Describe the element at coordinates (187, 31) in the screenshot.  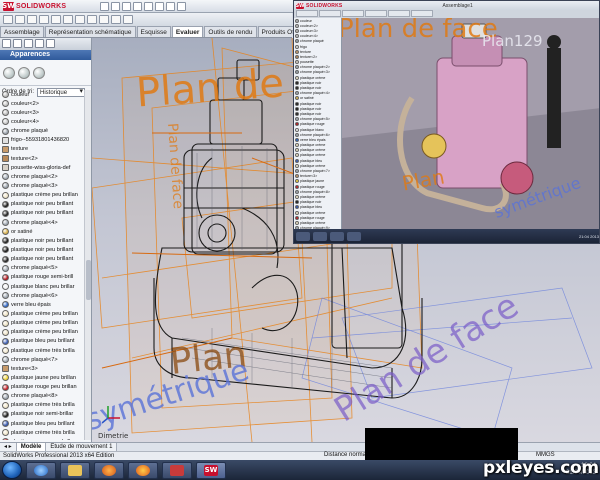
I see `tab-evaluer: Evaluer` at that location.